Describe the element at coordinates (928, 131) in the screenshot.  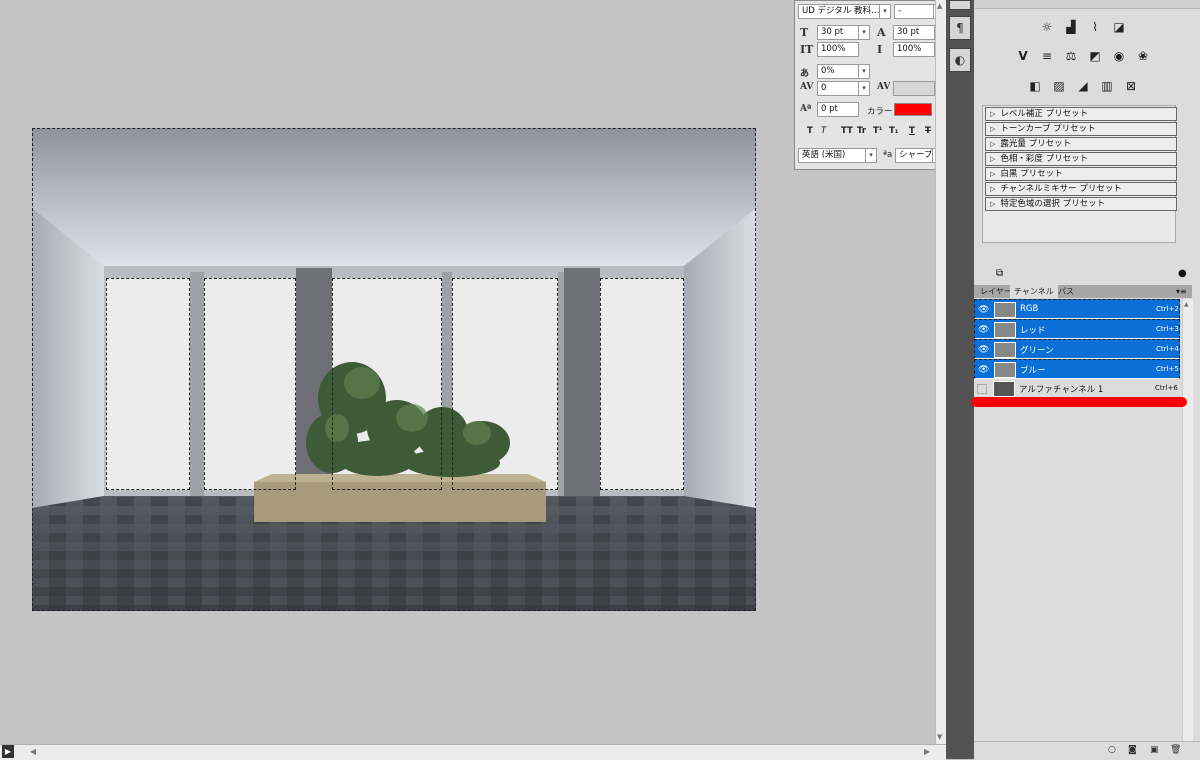
I see `strikethrough-button: T` at that location.